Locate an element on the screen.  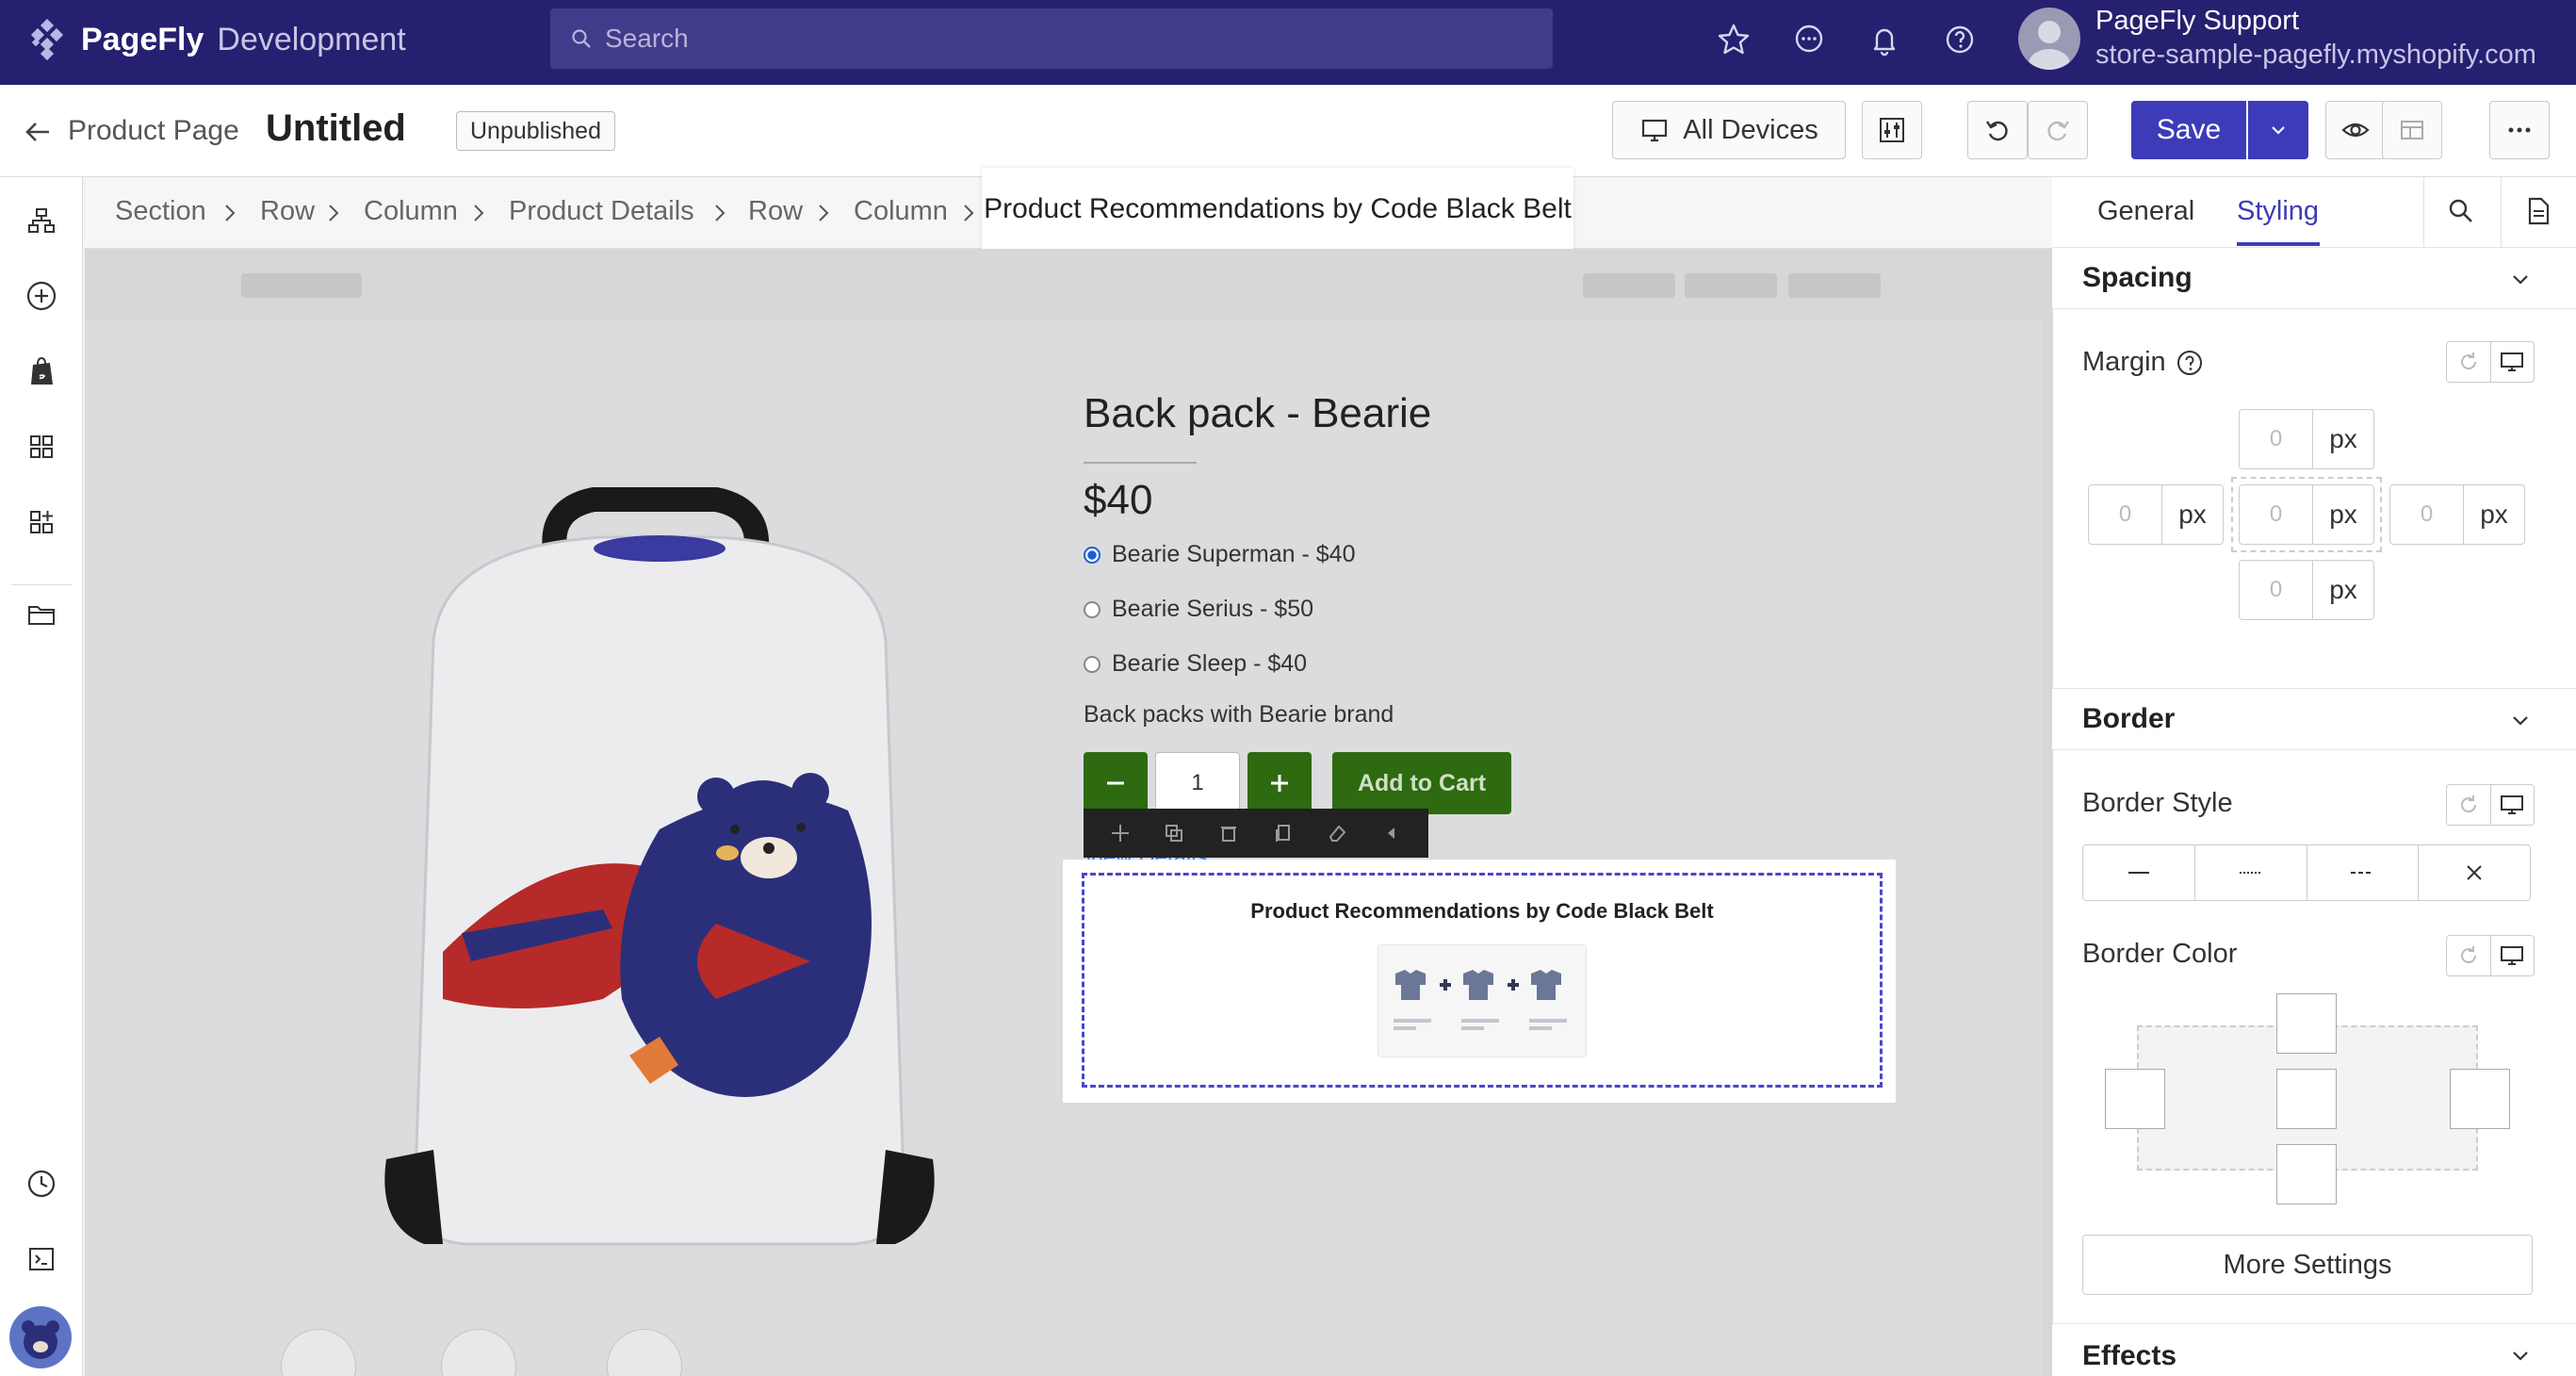
margin-label: Margin is located at coordinates (2124, 362).